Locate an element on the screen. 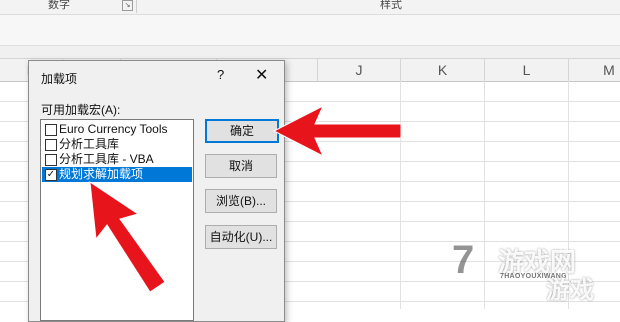 The width and height of the screenshot is (620, 322). watermark-name-bottom: 游戏 is located at coordinates (570, 290).